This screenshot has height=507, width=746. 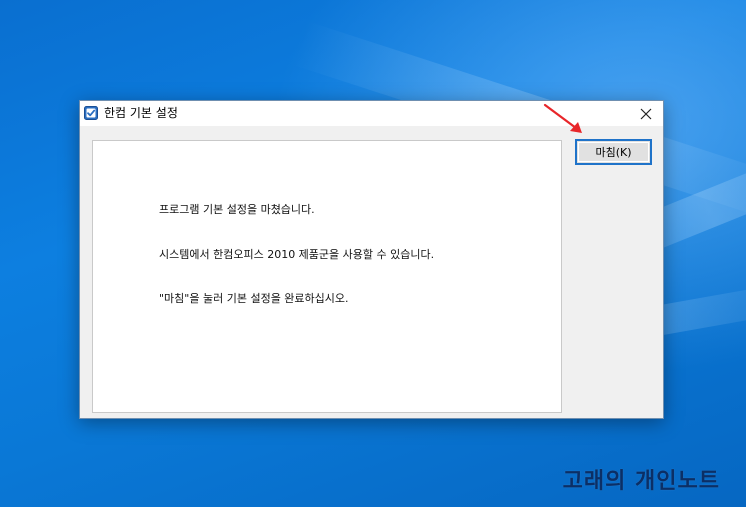 I want to click on message-line: "마침"을 눌러 기본 설정을 완료하십시오., so click(x=254, y=298).